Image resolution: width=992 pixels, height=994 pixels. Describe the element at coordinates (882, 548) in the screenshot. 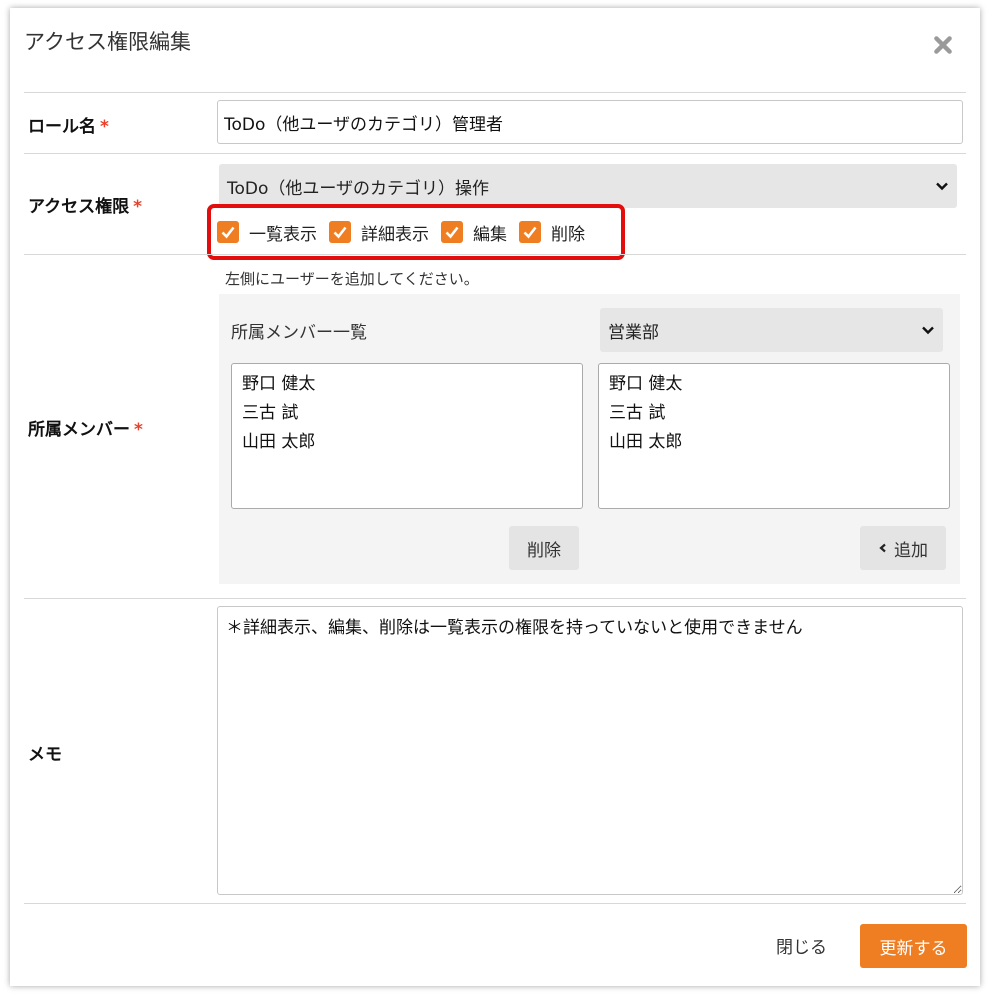

I see `chevron-left-icon` at that location.